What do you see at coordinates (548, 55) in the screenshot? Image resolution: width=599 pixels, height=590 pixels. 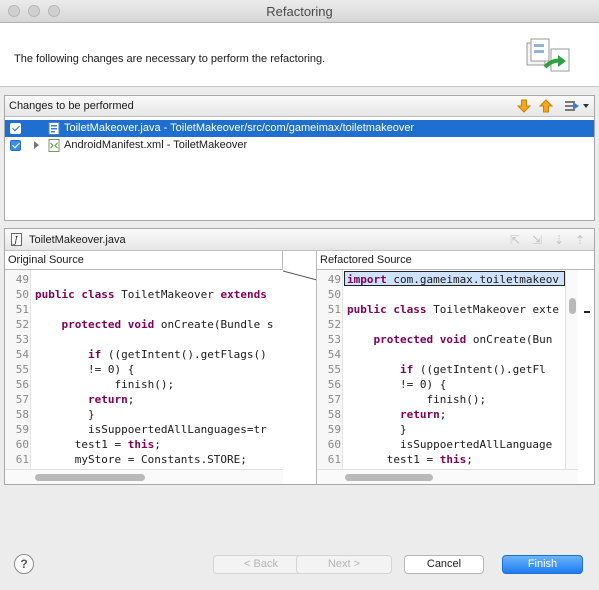 I see `refactoring-wizard-icon` at bounding box center [548, 55].